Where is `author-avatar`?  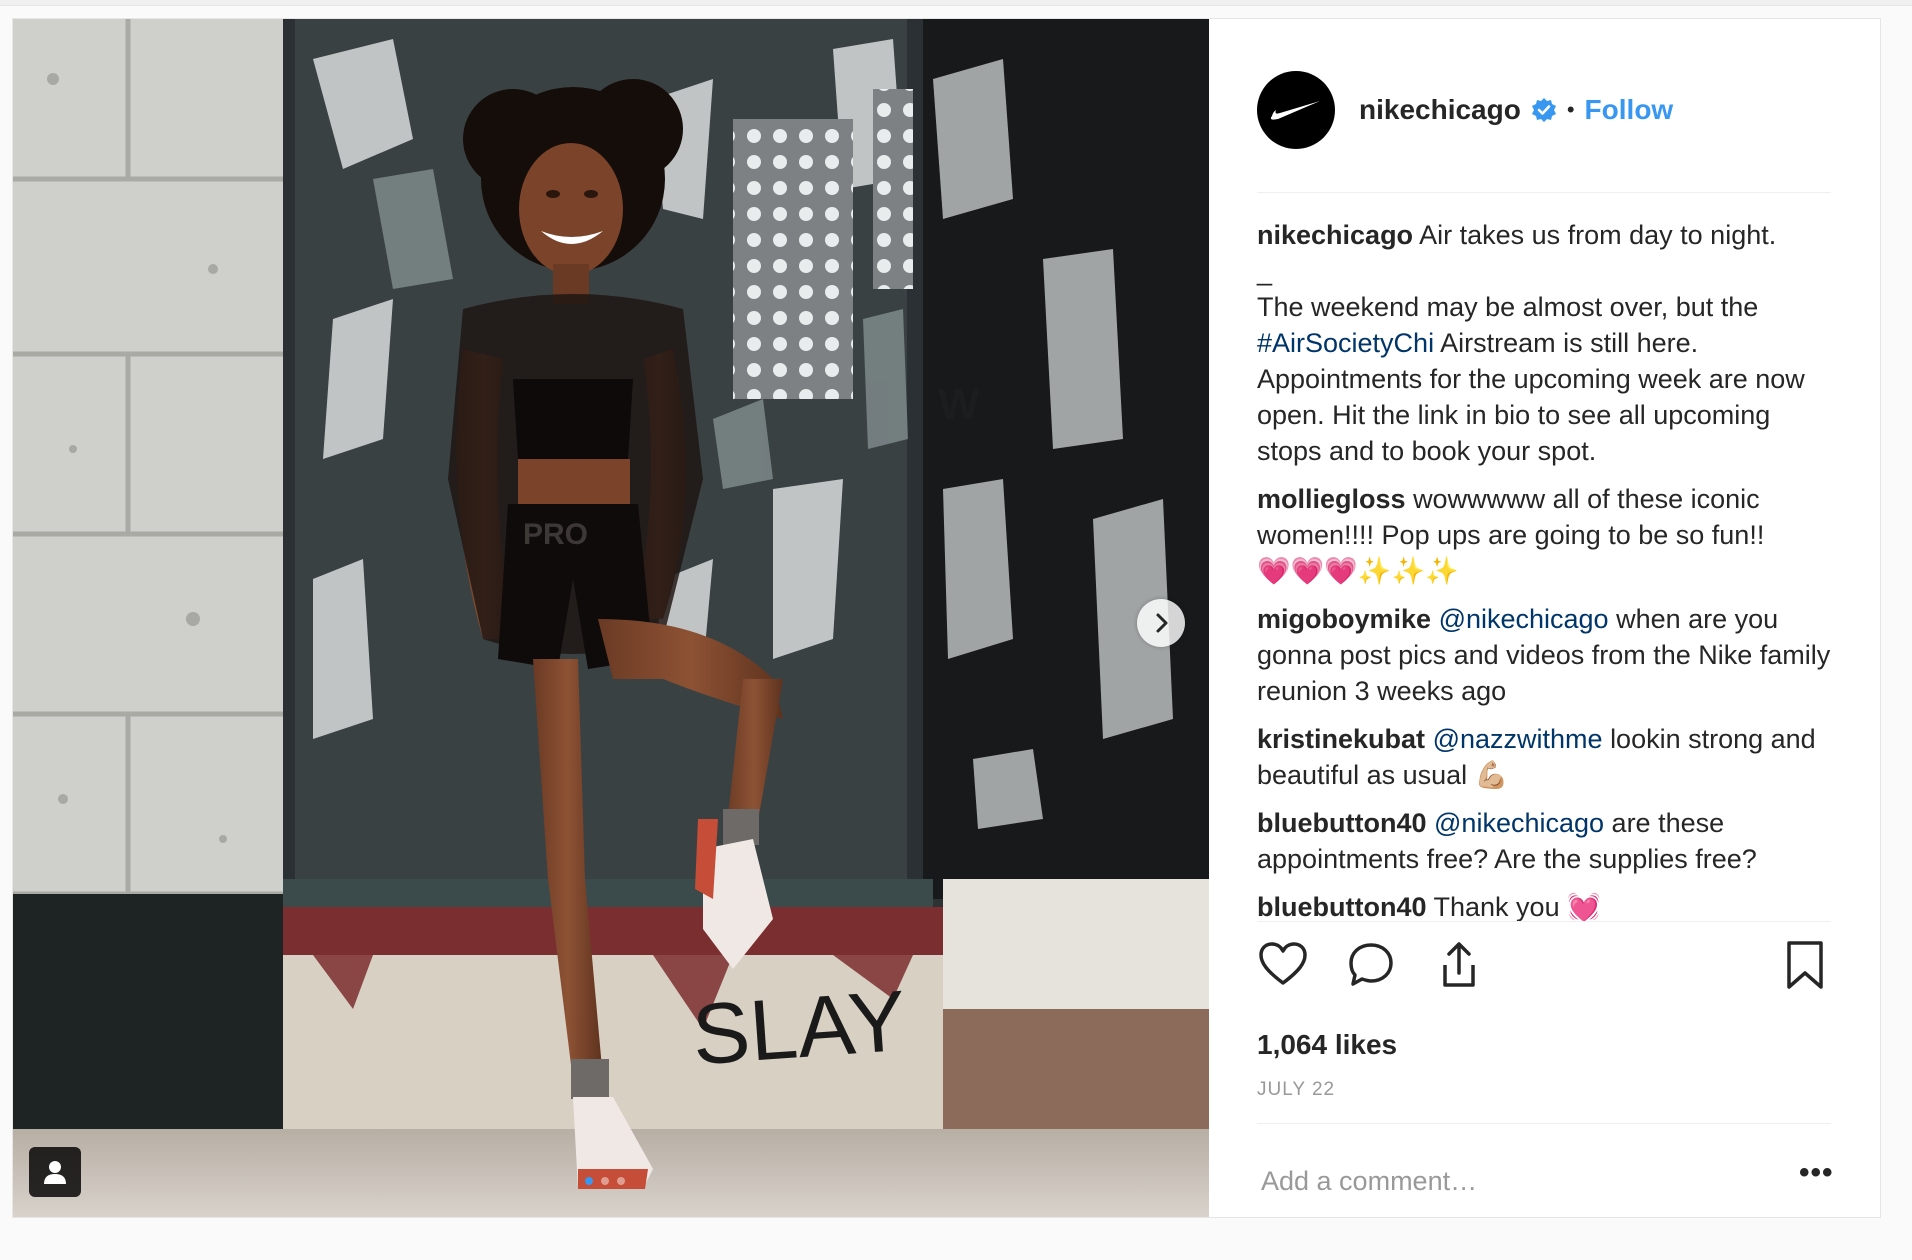
author-avatar is located at coordinates (1296, 109).